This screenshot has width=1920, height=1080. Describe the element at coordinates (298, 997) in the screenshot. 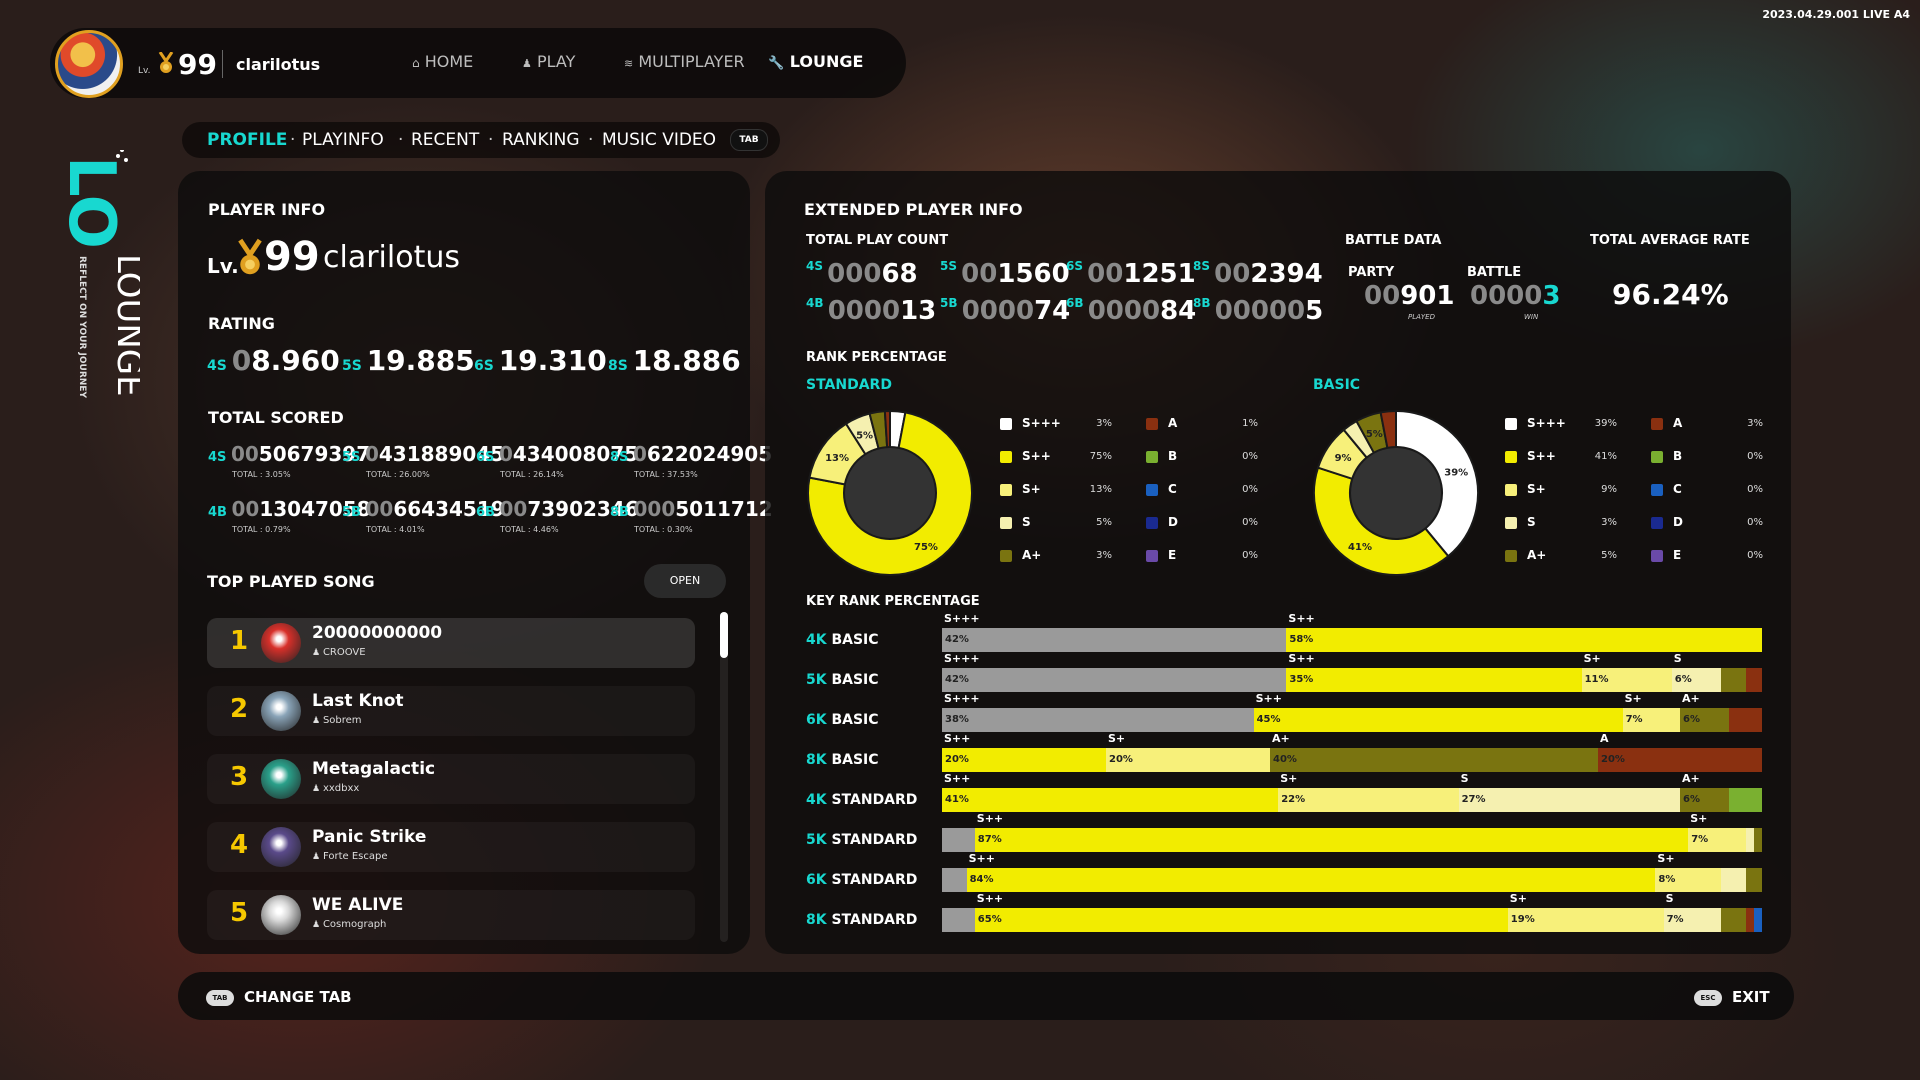

I see `change-tab-button: CHANGE TAB` at that location.